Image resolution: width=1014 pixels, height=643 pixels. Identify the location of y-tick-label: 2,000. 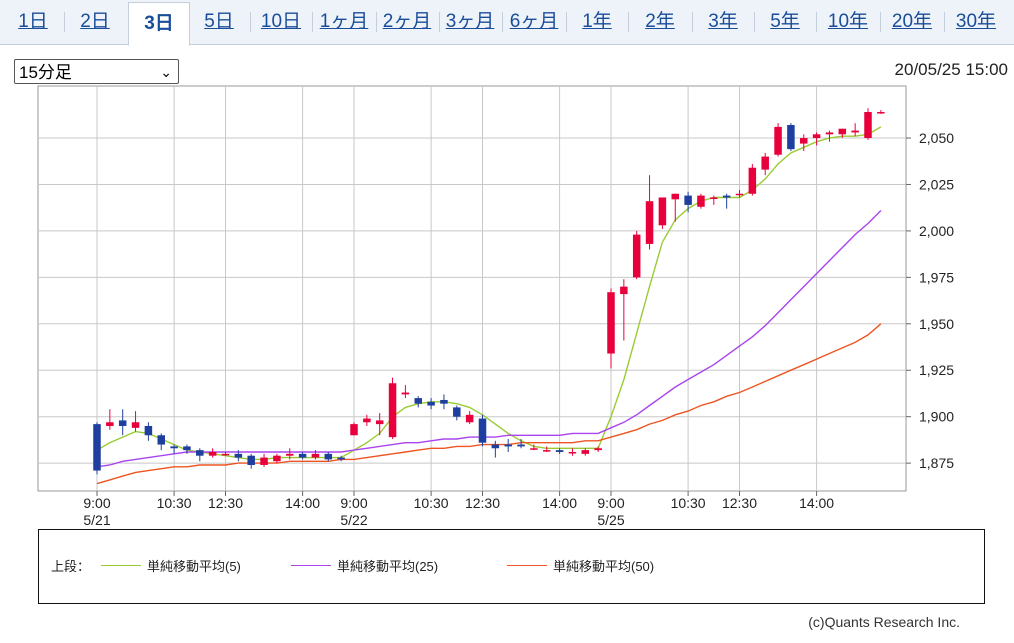
(936, 231).